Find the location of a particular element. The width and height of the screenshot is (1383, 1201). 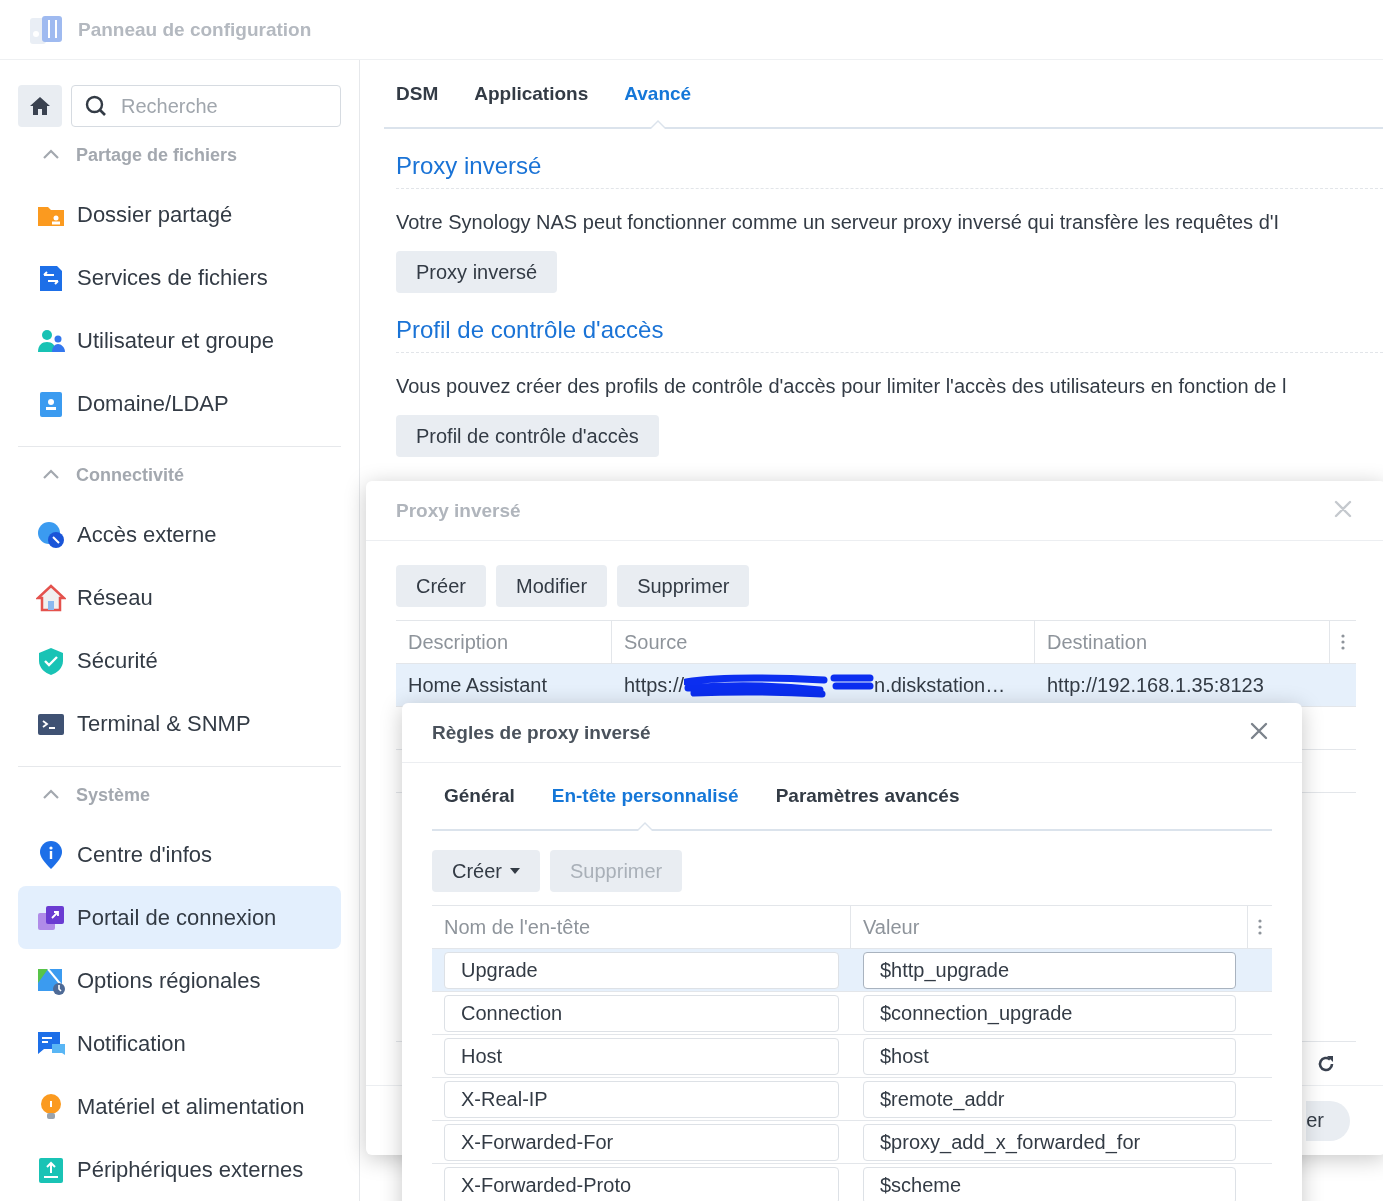

control-panel-icon is located at coordinates (46, 29).